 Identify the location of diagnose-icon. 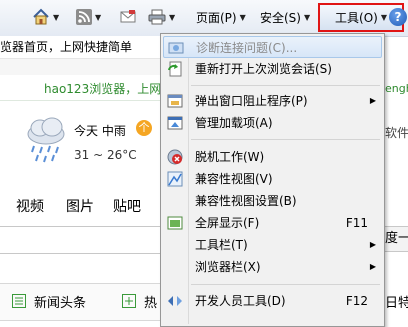
(176, 48).